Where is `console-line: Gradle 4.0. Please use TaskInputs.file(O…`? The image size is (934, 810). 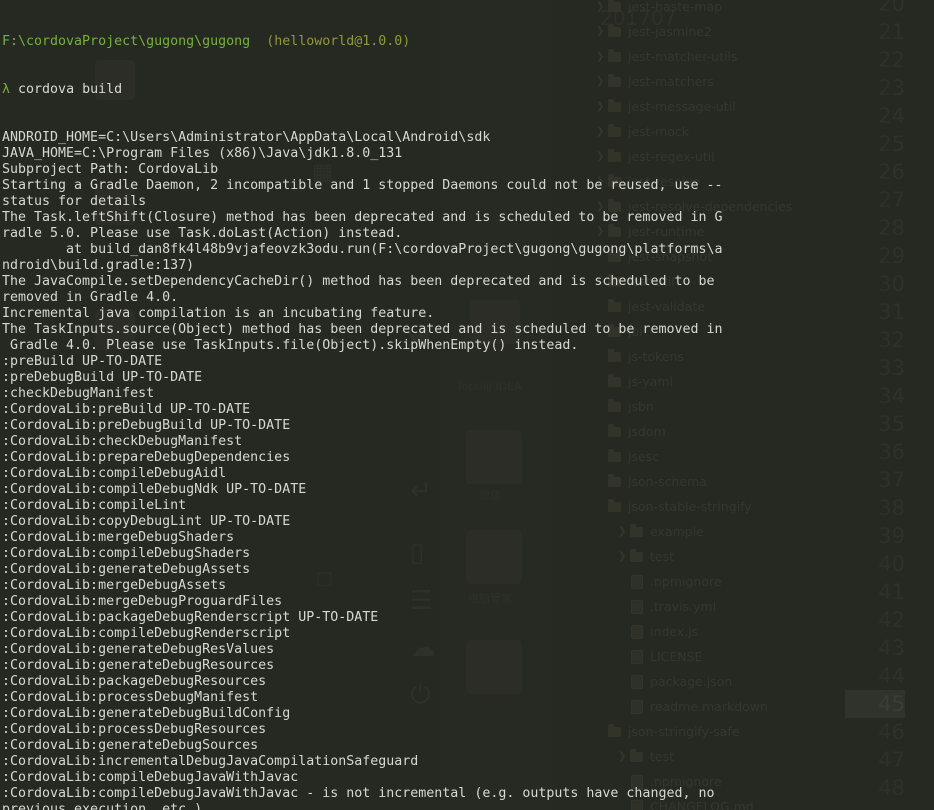 console-line: Gradle 4.0. Please use TaskInputs.file(O… is located at coordinates (290, 345).